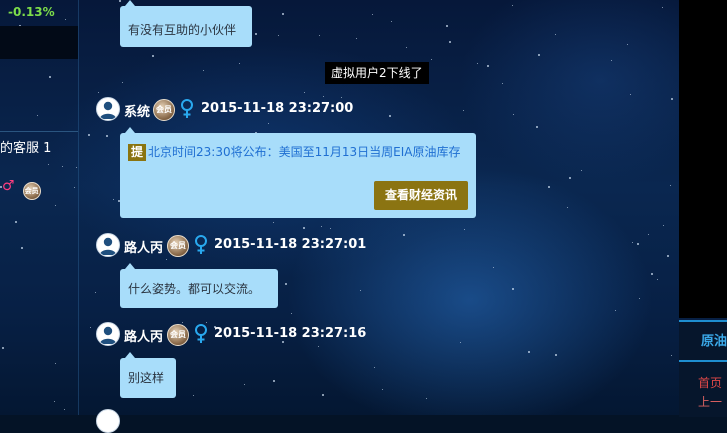 The image size is (727, 433). I want to click on message-timestamp: 2015-11-18 23:27:16, so click(290, 333).